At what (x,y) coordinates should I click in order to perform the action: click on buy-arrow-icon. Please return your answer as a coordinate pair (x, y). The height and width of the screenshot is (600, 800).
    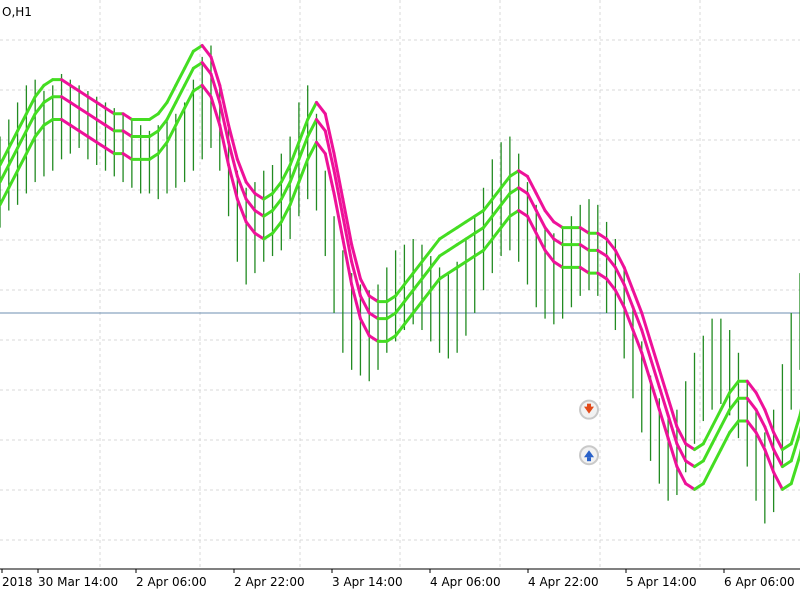
    Looking at the image, I should click on (589, 455).